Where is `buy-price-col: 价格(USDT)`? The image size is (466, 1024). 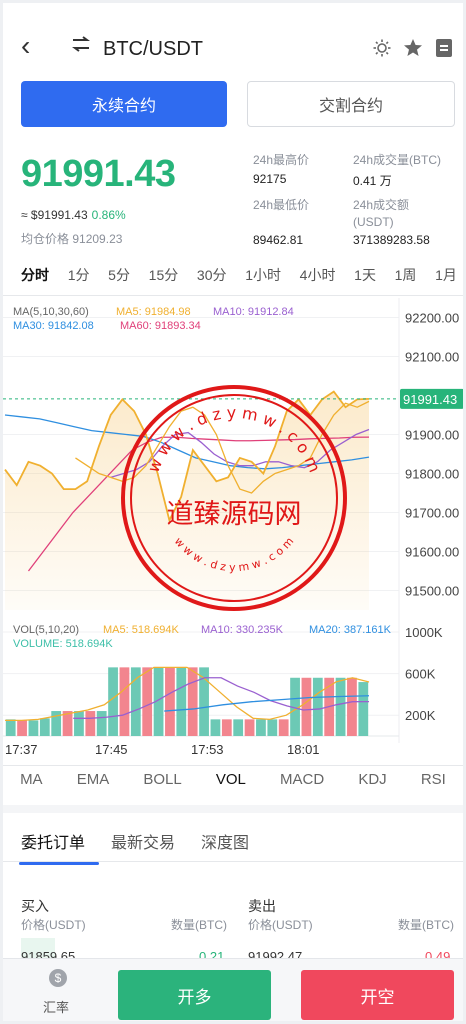 buy-price-col: 价格(USDT) is located at coordinates (53, 925).